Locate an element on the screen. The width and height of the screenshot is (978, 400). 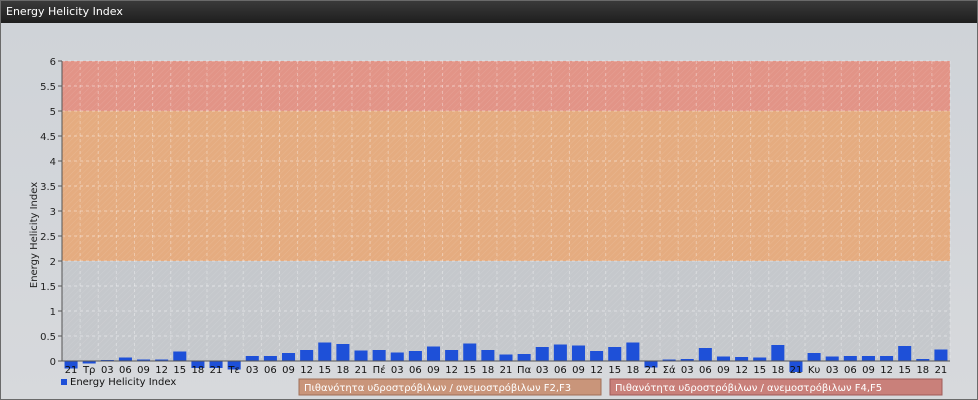
legend-label: Energy Helicity Index is located at coordinates (123, 382).